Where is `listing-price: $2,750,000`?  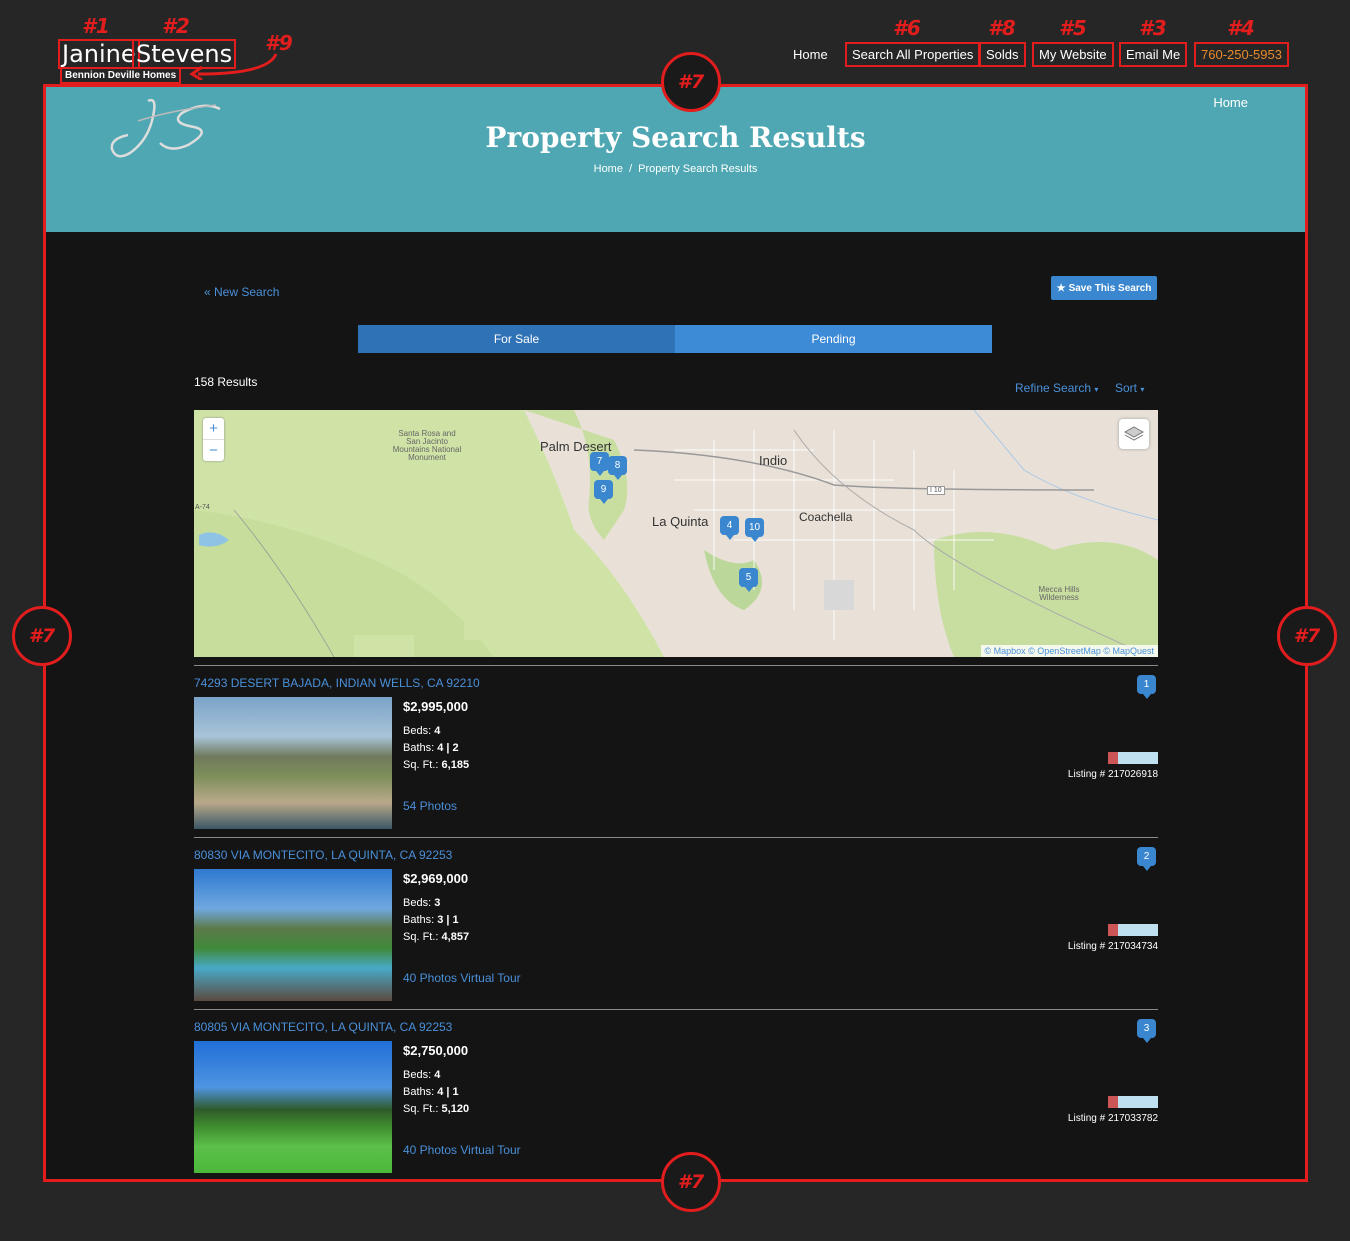
listing-price: $2,750,000 is located at coordinates (436, 1050).